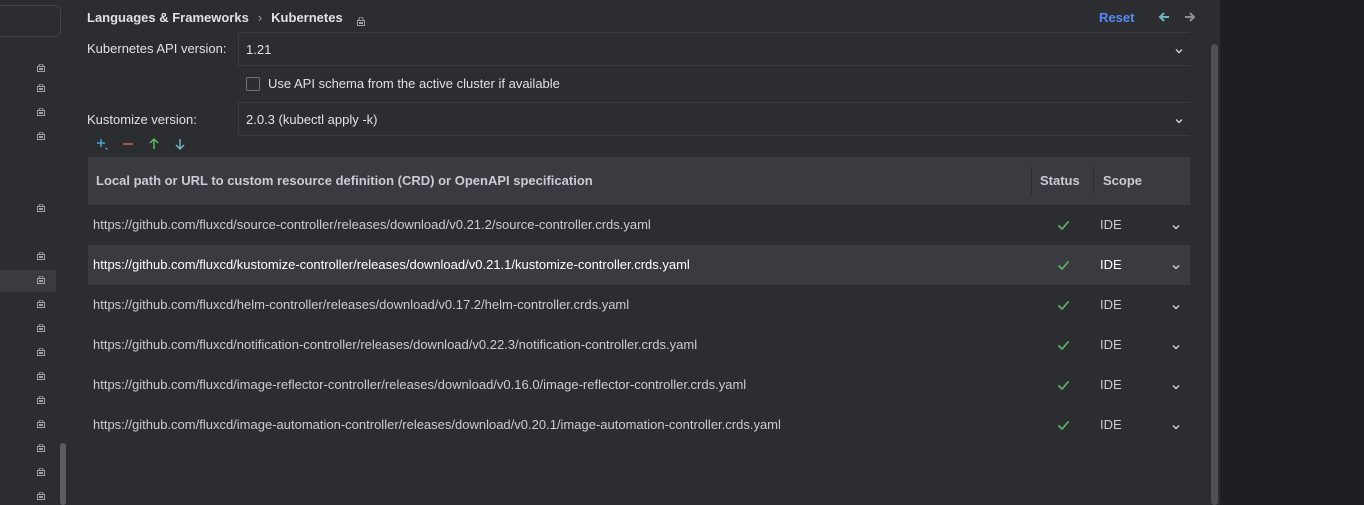 The image size is (1364, 505). I want to click on use-schema-checkbox, so click(253, 83).